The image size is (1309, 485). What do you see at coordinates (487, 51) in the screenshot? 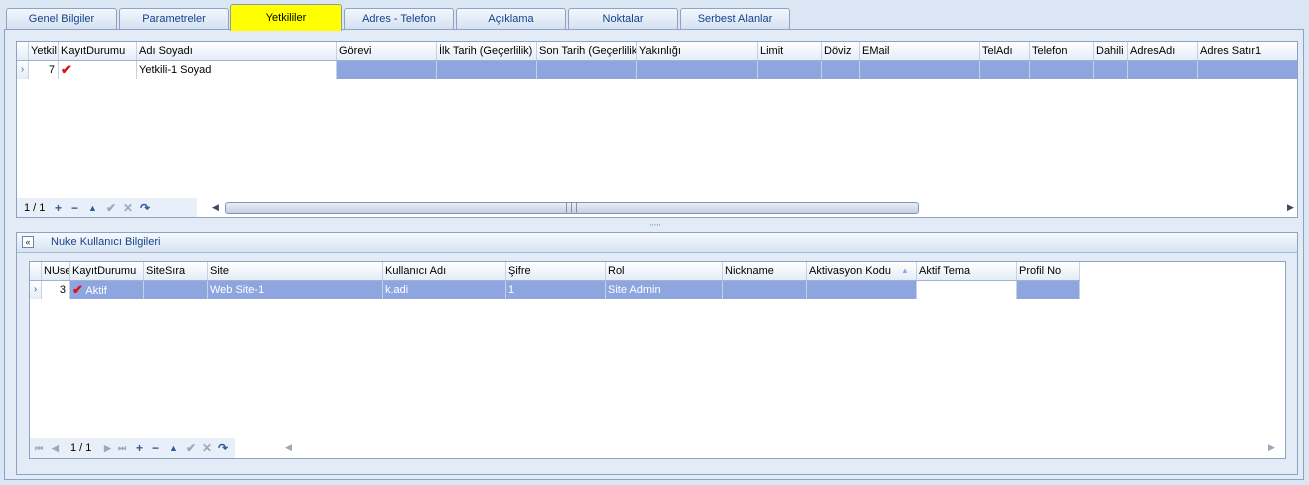
I see `col-ilk-tarih: İlk Tarih (Geçerlilik)` at bounding box center [487, 51].